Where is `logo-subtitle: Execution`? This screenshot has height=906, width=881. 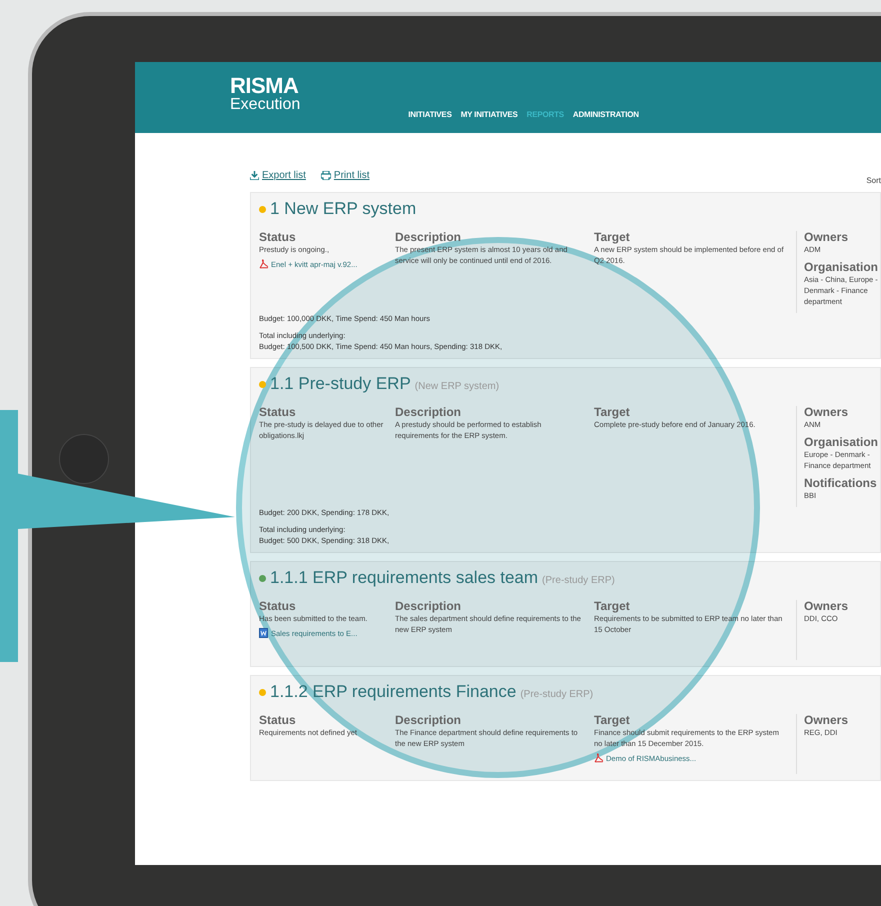 logo-subtitle: Execution is located at coordinates (265, 105).